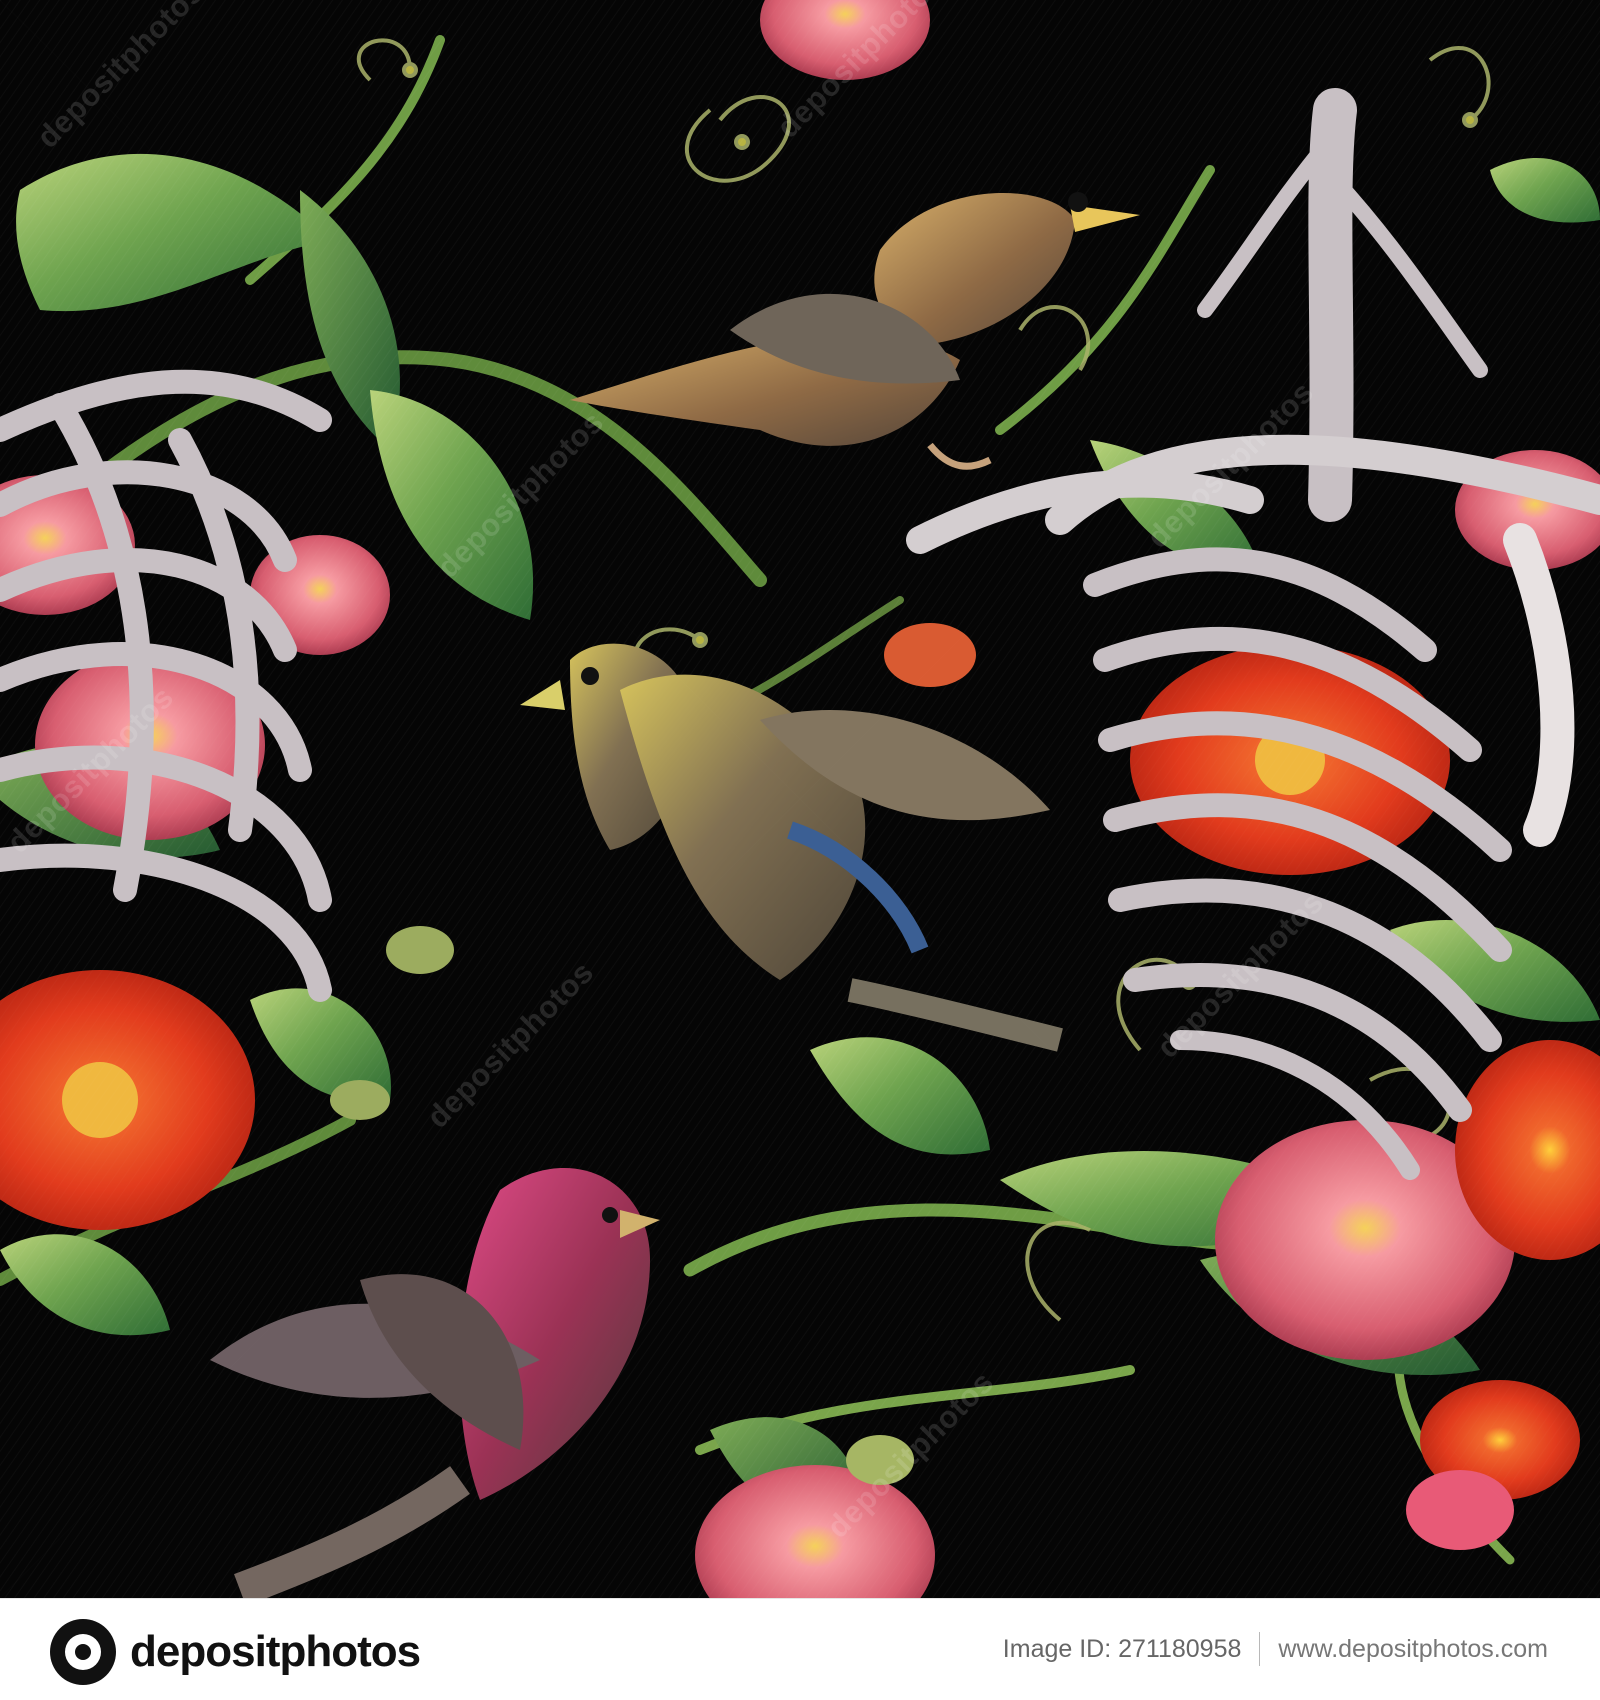 The width and height of the screenshot is (1600, 1700). What do you see at coordinates (1122, 1648) in the screenshot?
I see `image-id: Image ID: 271180958` at bounding box center [1122, 1648].